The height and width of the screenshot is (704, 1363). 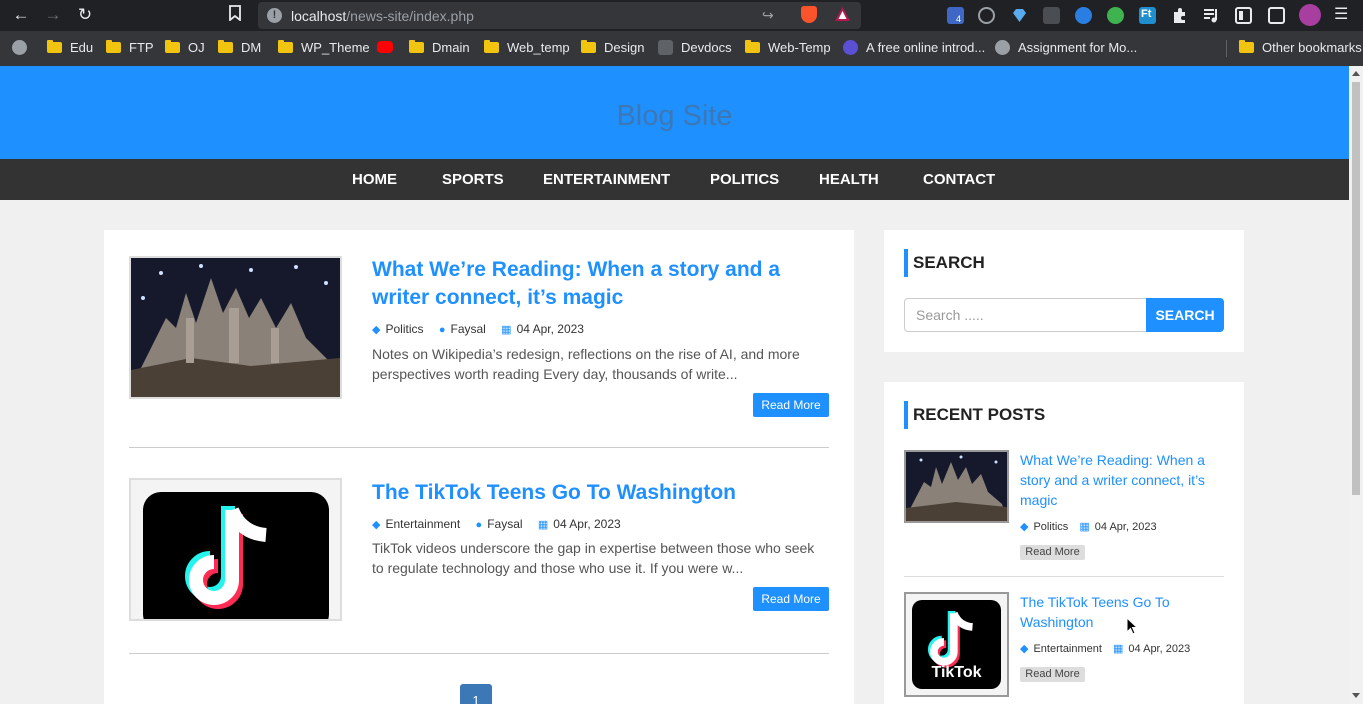 What do you see at coordinates (476, 694) in the screenshot?
I see `pagination-page-1: 1` at bounding box center [476, 694].